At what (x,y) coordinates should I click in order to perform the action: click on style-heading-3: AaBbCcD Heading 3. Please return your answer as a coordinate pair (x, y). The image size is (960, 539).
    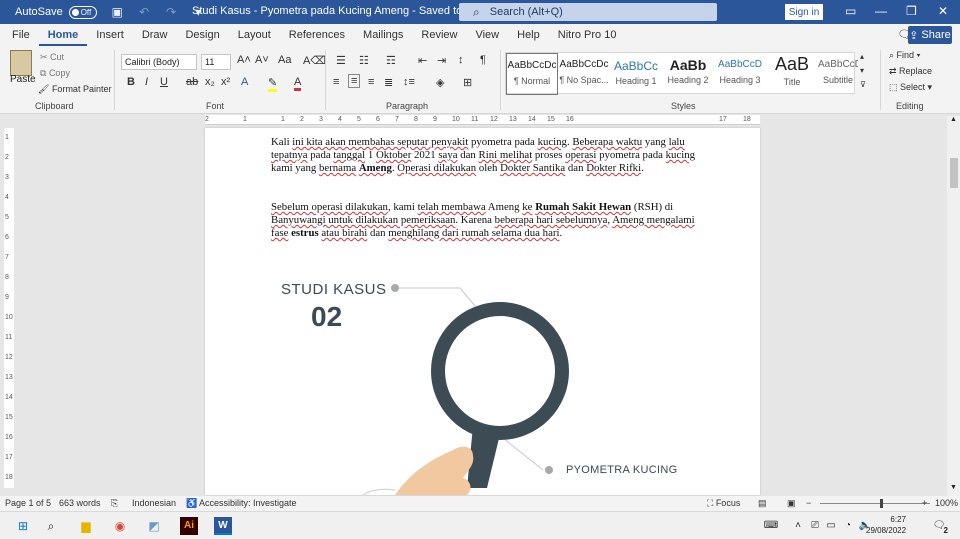
    Looking at the image, I should click on (740, 74).